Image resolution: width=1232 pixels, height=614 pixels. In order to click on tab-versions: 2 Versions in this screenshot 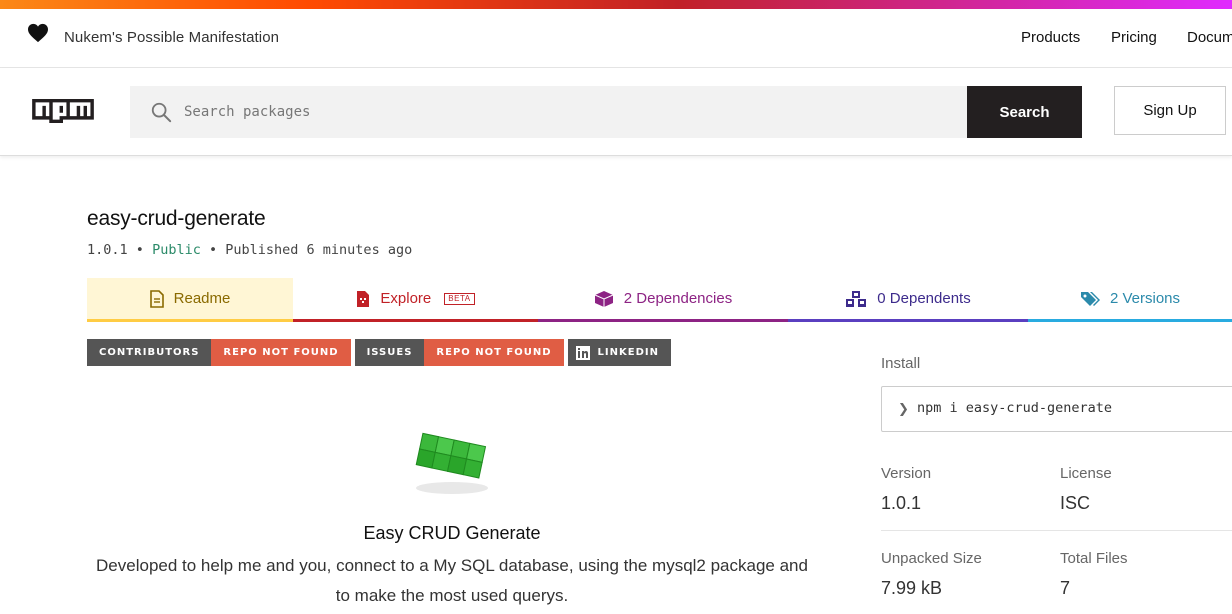, I will do `click(1130, 300)`.